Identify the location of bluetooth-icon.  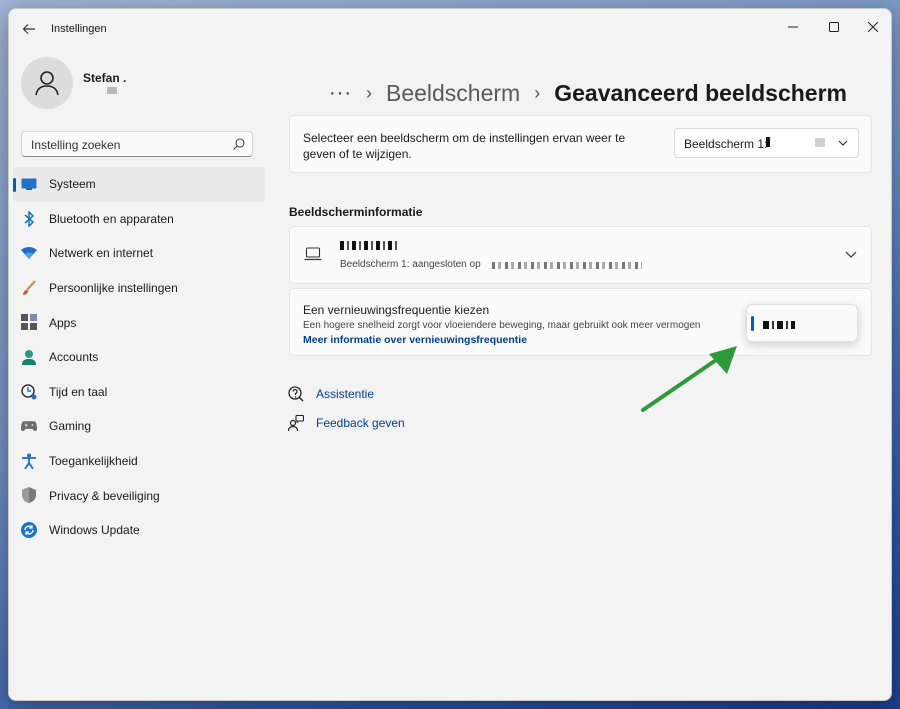
(29, 218).